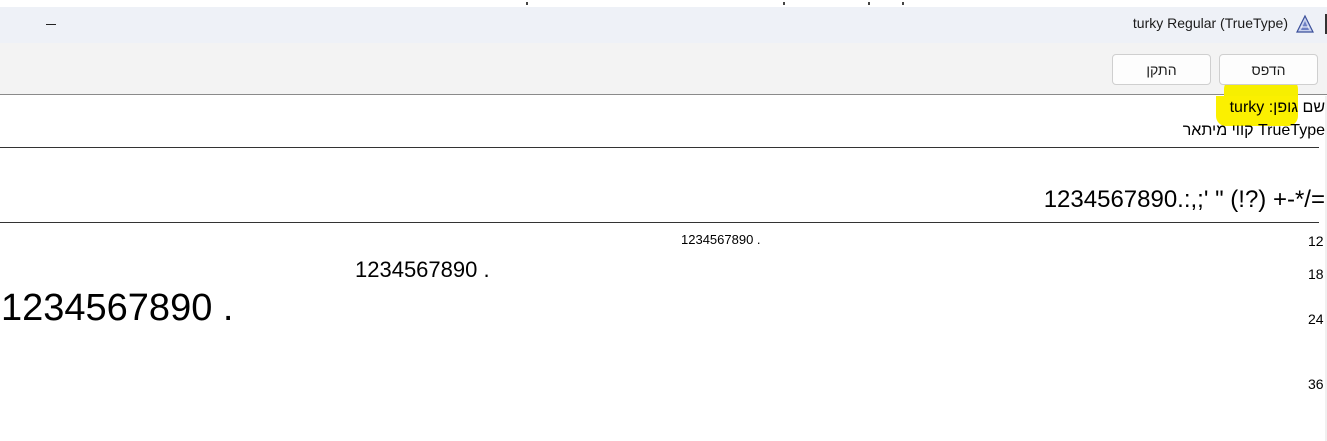  I want to click on font-viewer-icon, so click(1305, 23).